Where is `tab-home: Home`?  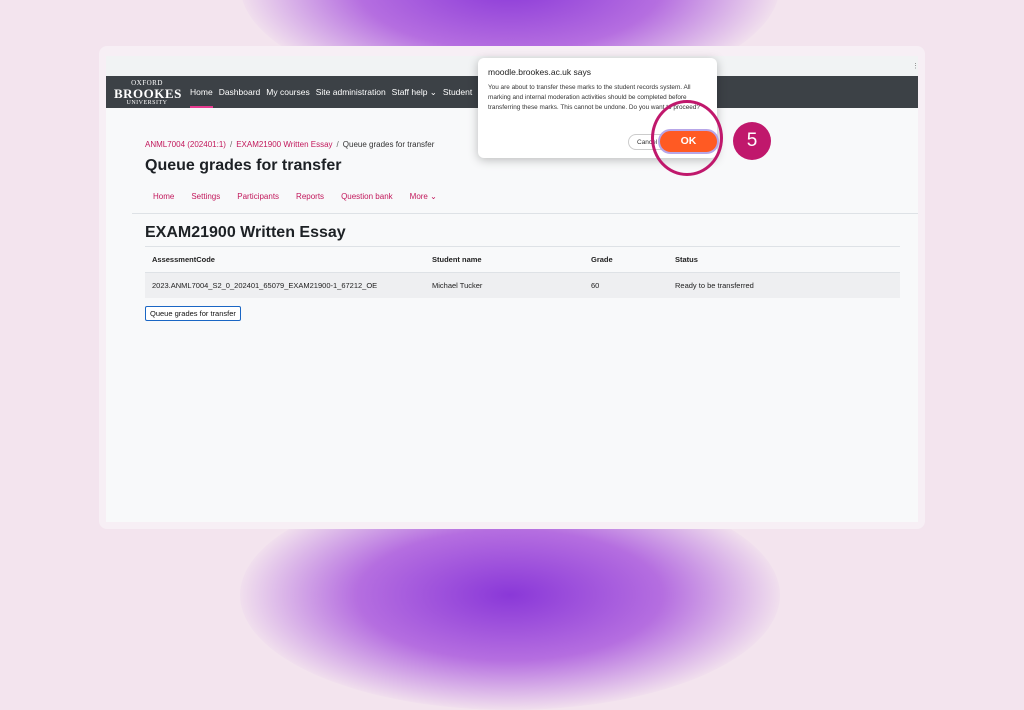 tab-home: Home is located at coordinates (163, 196).